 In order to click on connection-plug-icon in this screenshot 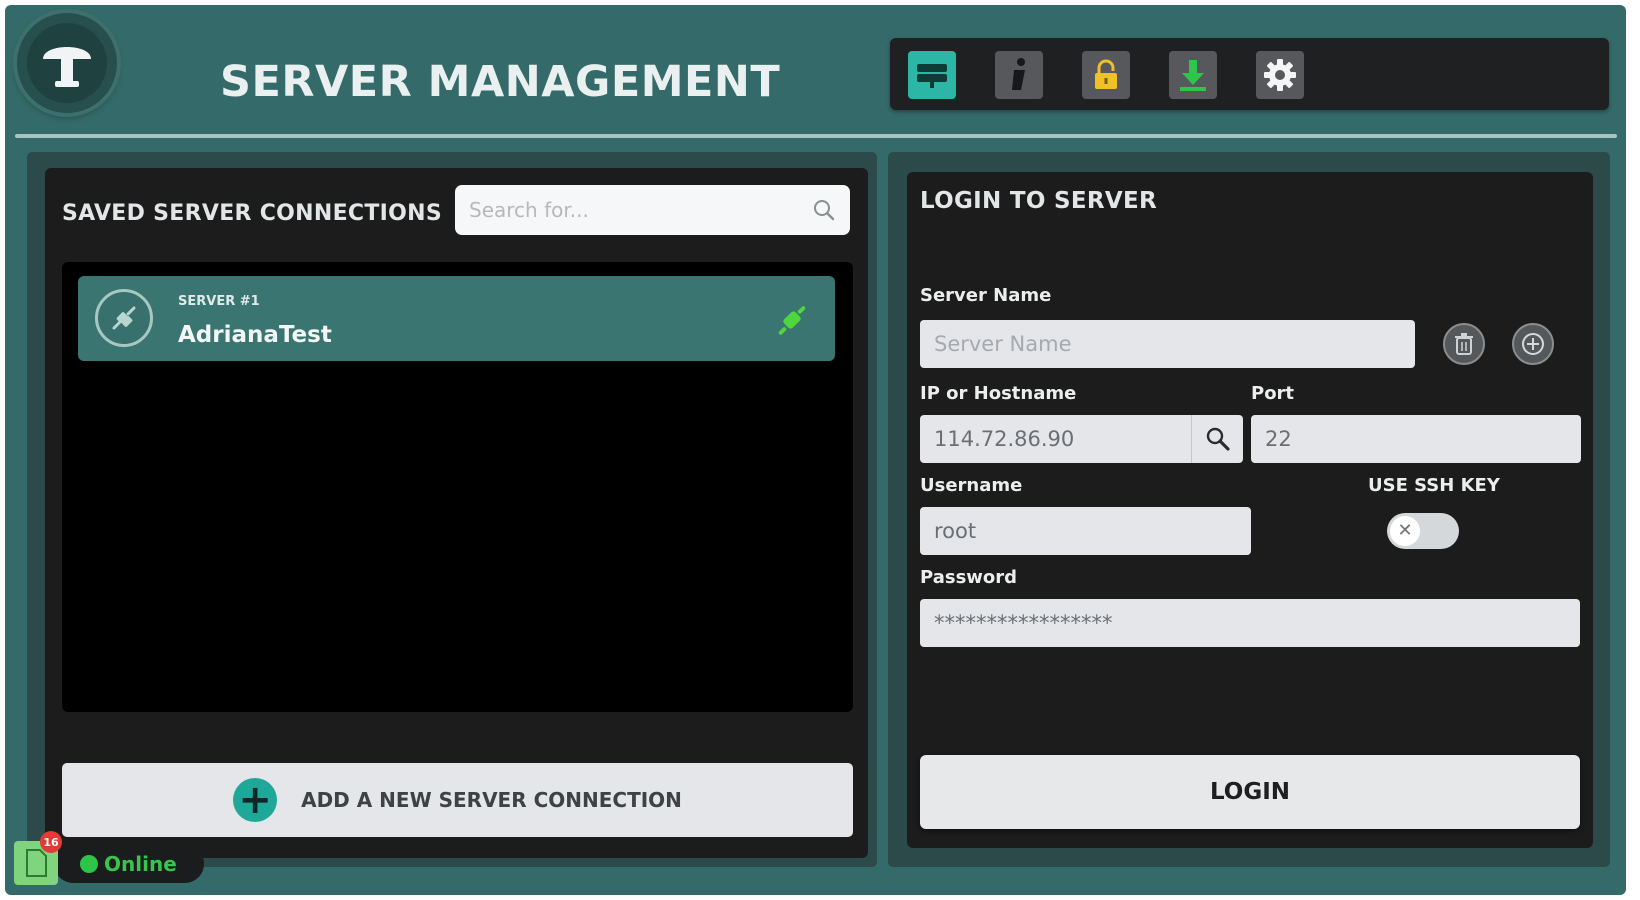, I will do `click(124, 318)`.